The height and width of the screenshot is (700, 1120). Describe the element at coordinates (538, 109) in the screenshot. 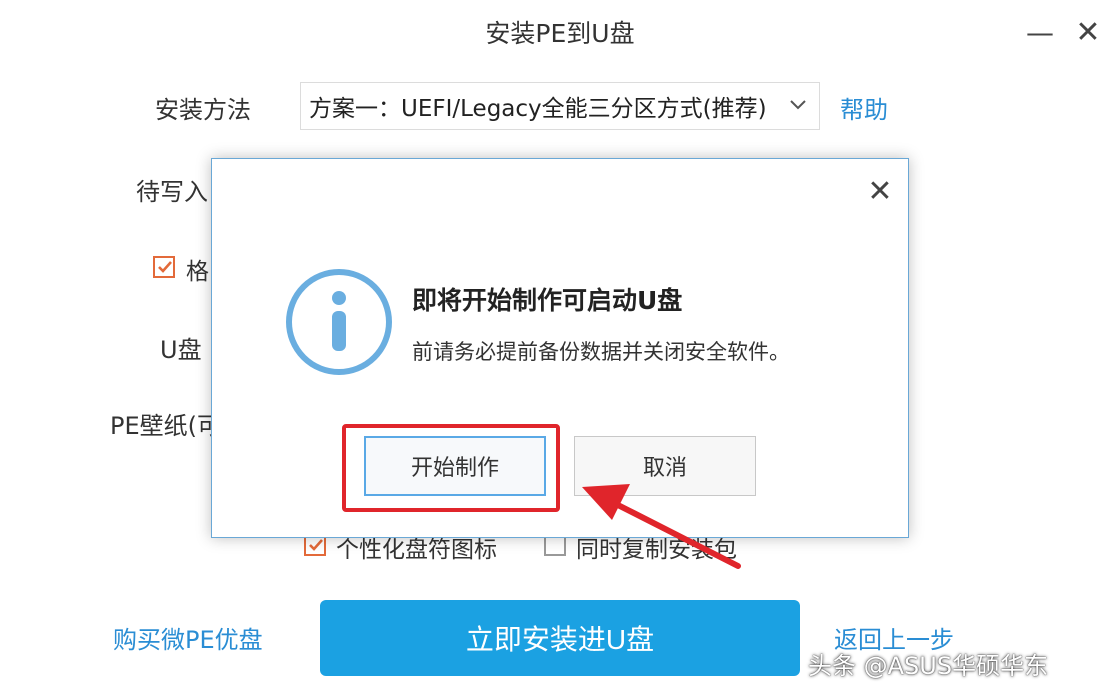

I see `install-method-value: 方案一：UEFI/Legacy全能三分区方式(推荐)` at that location.